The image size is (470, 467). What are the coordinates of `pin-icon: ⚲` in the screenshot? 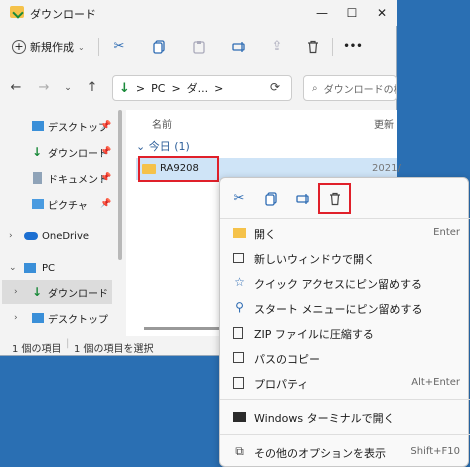 It's located at (239, 307).